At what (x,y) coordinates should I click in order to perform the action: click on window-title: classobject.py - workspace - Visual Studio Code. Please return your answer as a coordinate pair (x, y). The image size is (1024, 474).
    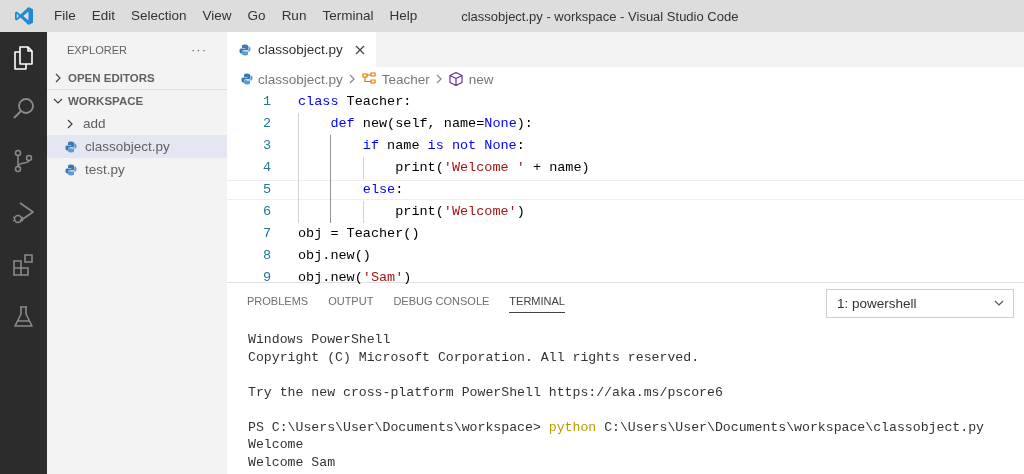
    Looking at the image, I should click on (600, 16).